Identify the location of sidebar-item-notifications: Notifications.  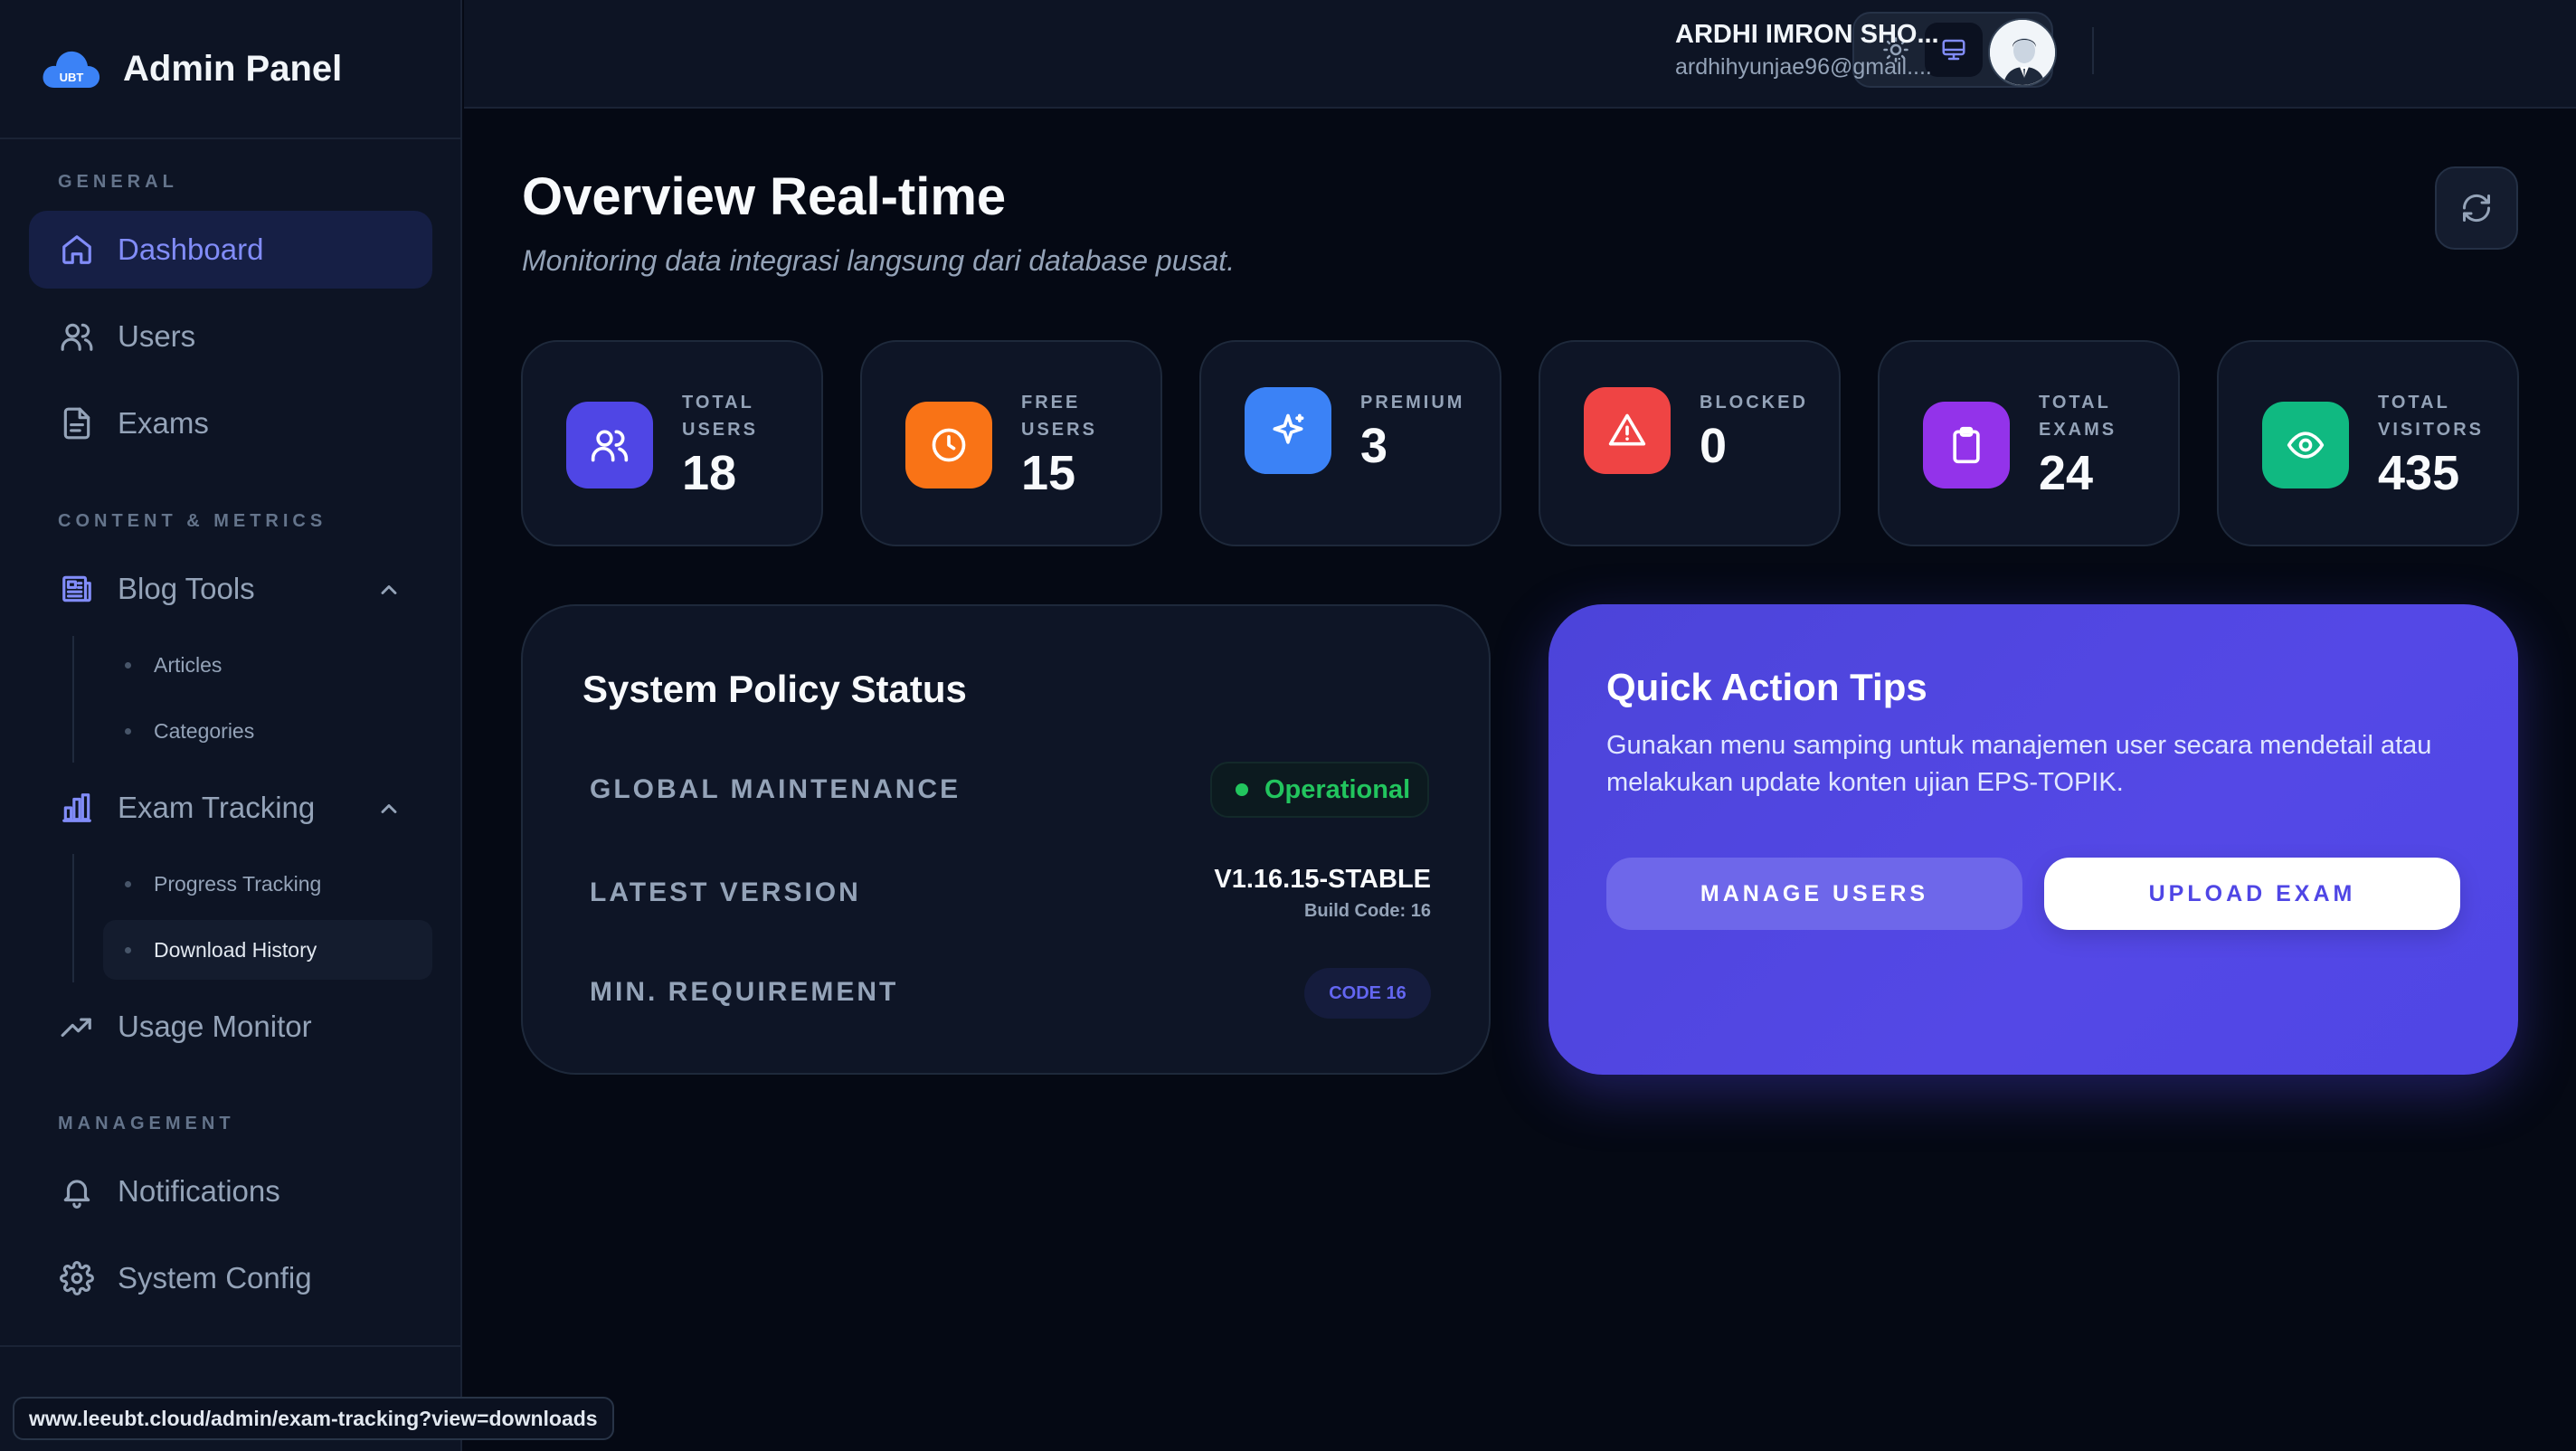
(230, 1191).